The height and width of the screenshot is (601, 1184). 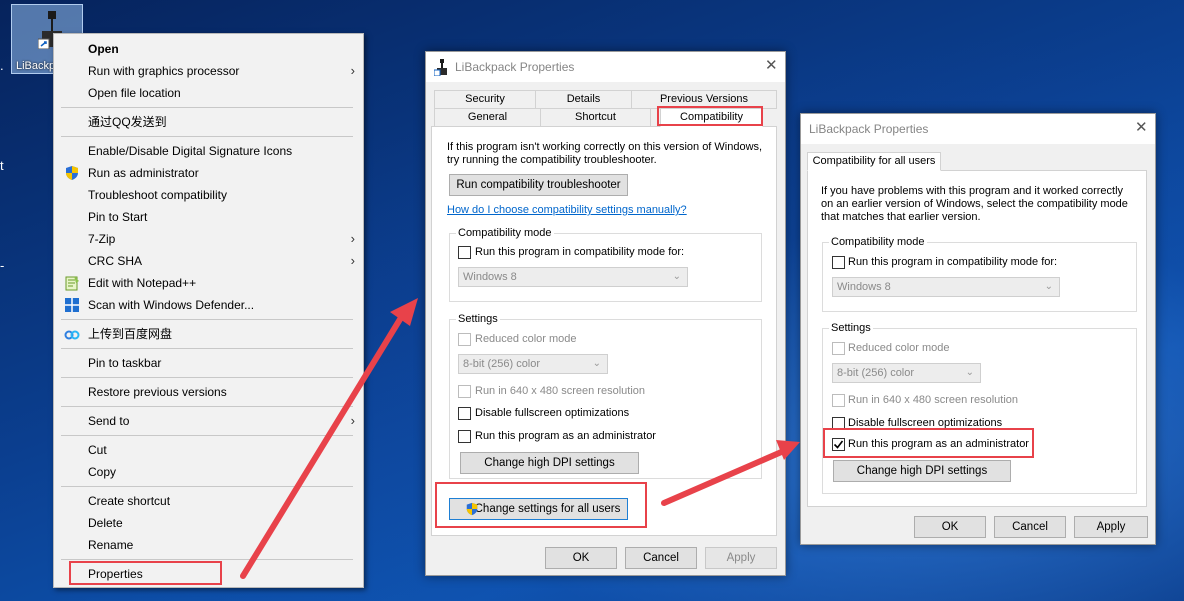 What do you see at coordinates (404, 312) in the screenshot?
I see `arrow-head-icon` at bounding box center [404, 312].